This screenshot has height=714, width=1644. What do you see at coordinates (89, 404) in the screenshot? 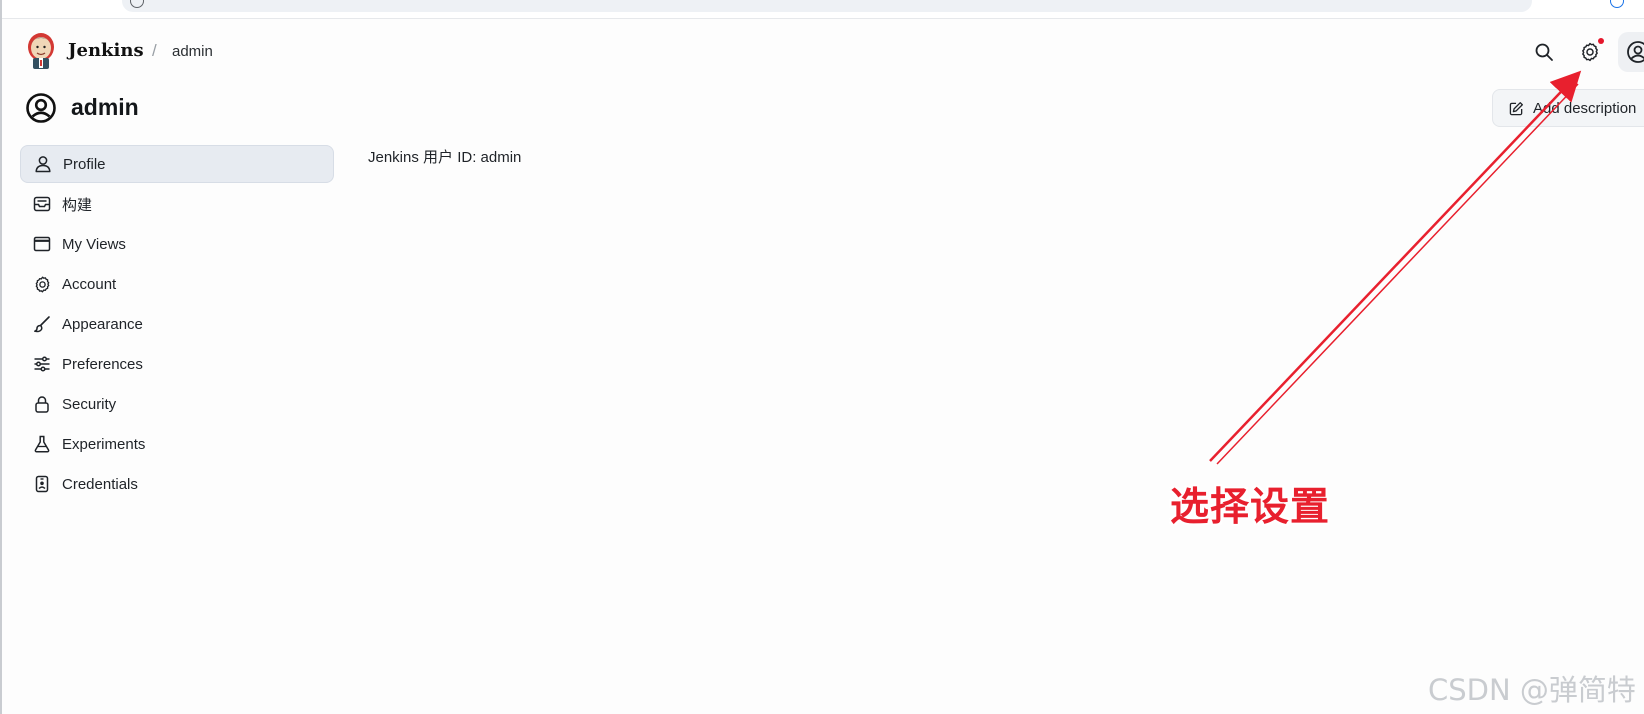
I see `sidebar-item-label: Security` at bounding box center [89, 404].